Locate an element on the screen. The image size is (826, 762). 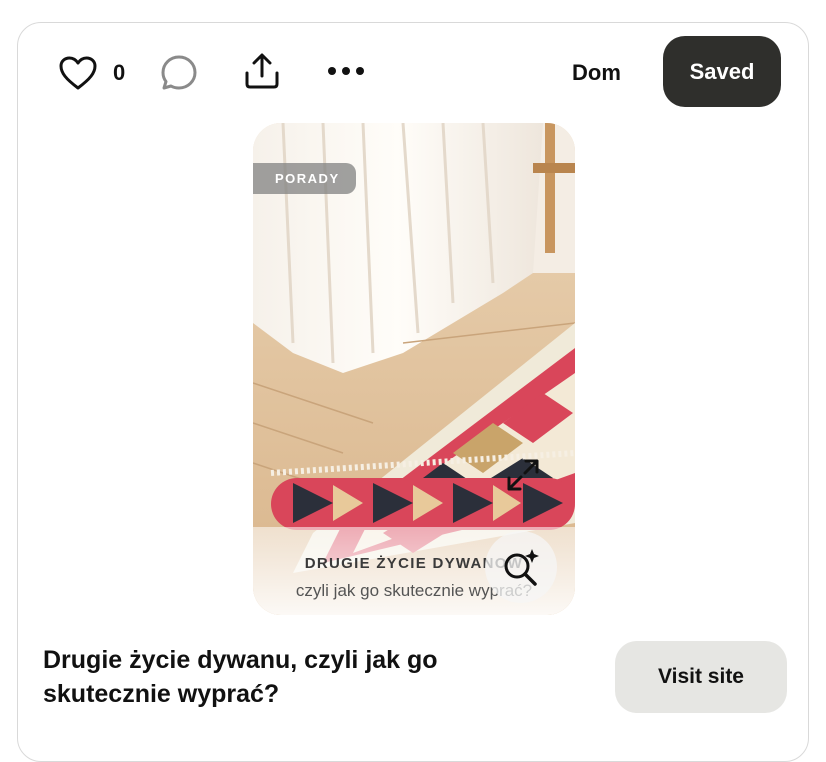
comment-icon is located at coordinates (179, 73).